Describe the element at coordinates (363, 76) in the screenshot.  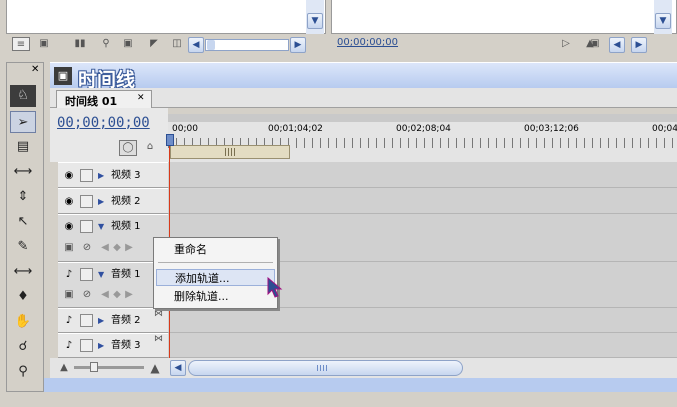
I see `timeline-title-bar: ▣ 时间线` at that location.